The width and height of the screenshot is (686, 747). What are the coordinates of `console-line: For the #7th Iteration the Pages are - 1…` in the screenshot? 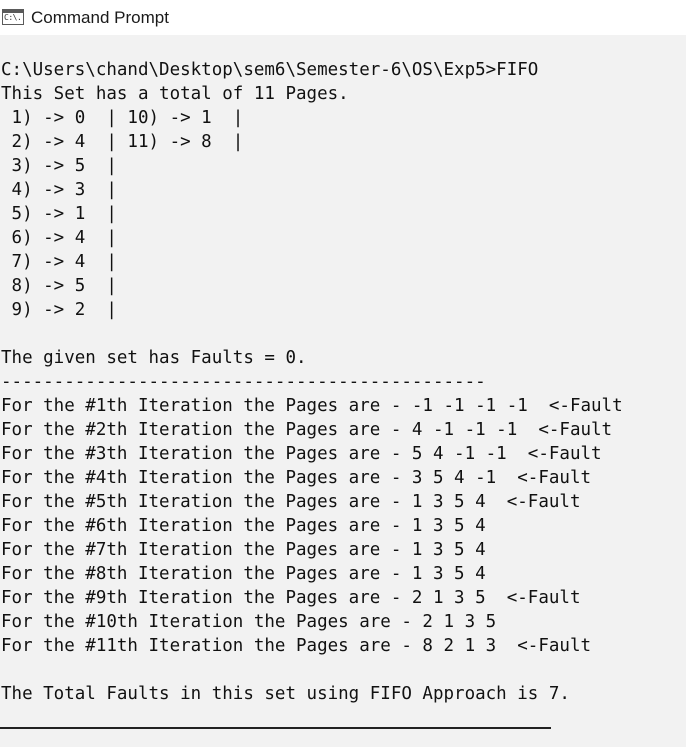 It's located at (243, 550).